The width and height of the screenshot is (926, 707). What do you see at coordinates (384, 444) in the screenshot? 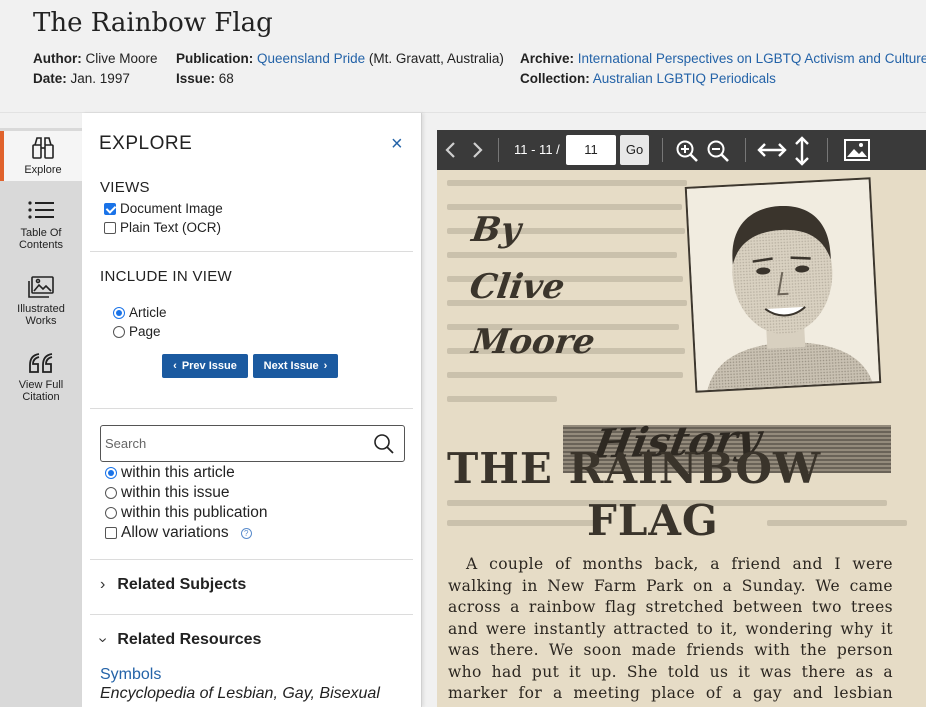
I see `search-icon` at bounding box center [384, 444].